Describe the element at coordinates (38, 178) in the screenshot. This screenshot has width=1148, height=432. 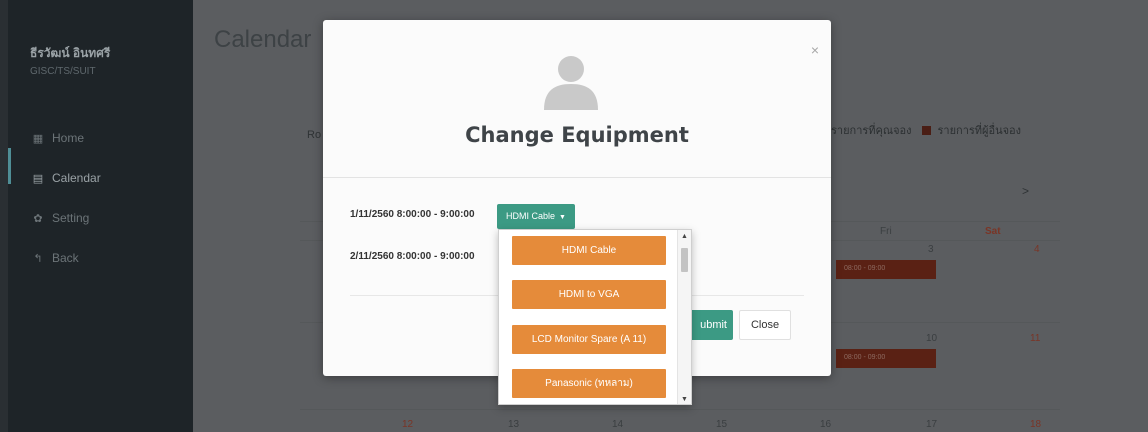
I see `calendar-icon: ▤` at that location.